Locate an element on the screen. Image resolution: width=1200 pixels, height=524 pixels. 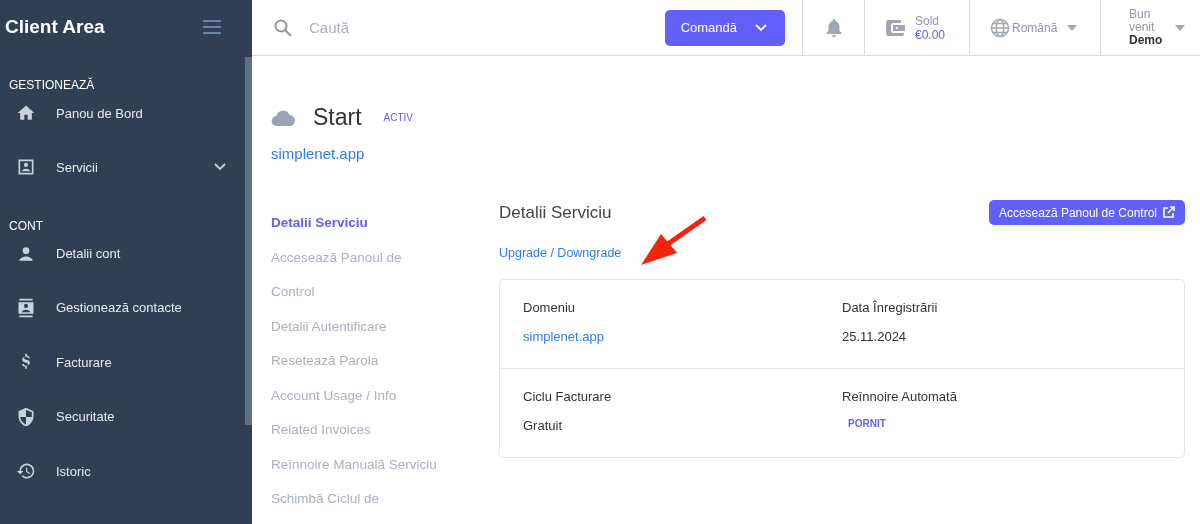
sidebar-item: Facturare is located at coordinates (122, 362).